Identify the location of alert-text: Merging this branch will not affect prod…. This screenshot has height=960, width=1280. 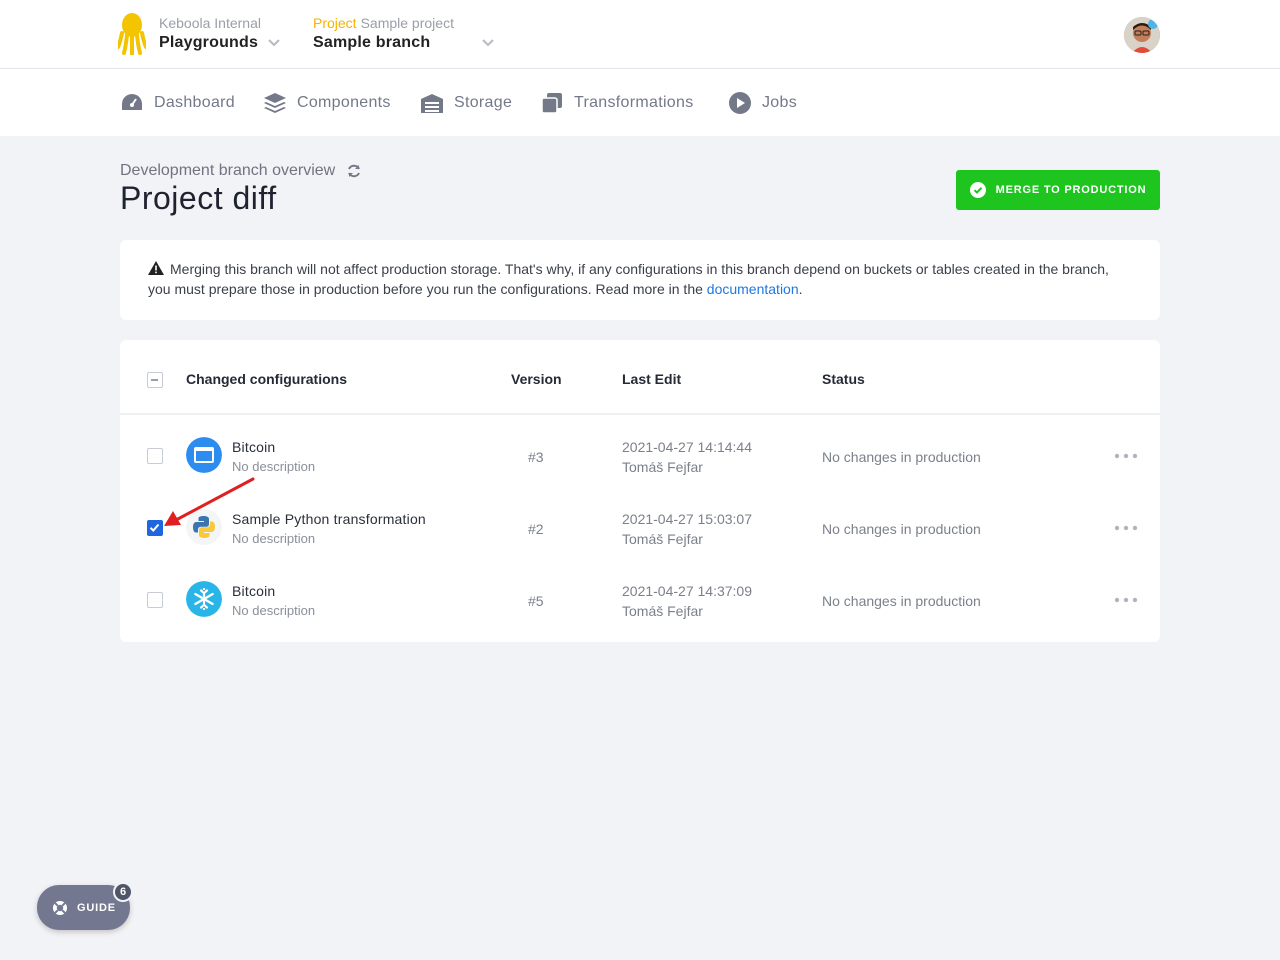
(628, 279).